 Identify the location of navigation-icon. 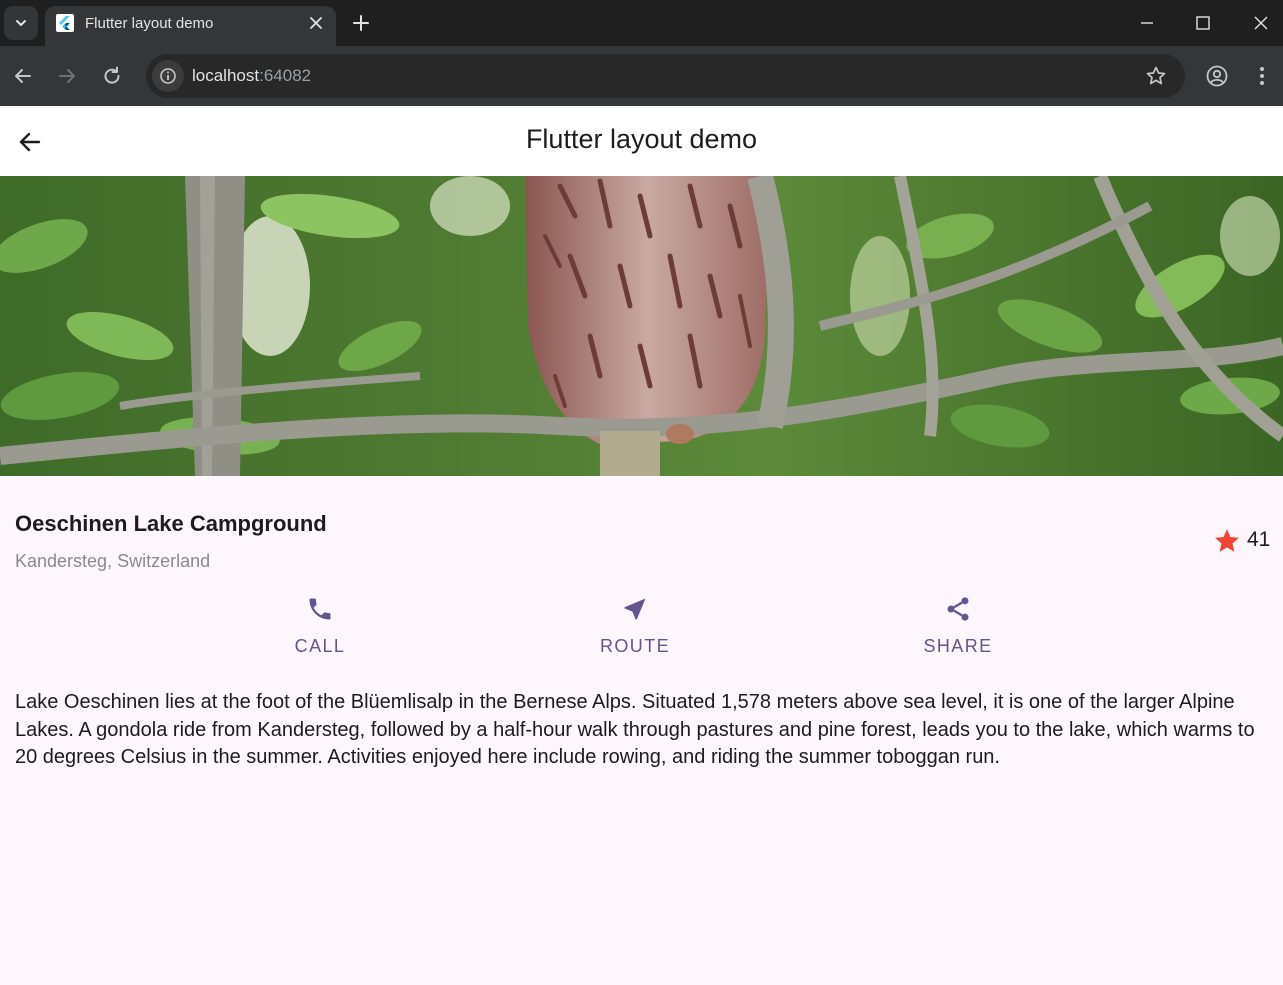
(635, 609).